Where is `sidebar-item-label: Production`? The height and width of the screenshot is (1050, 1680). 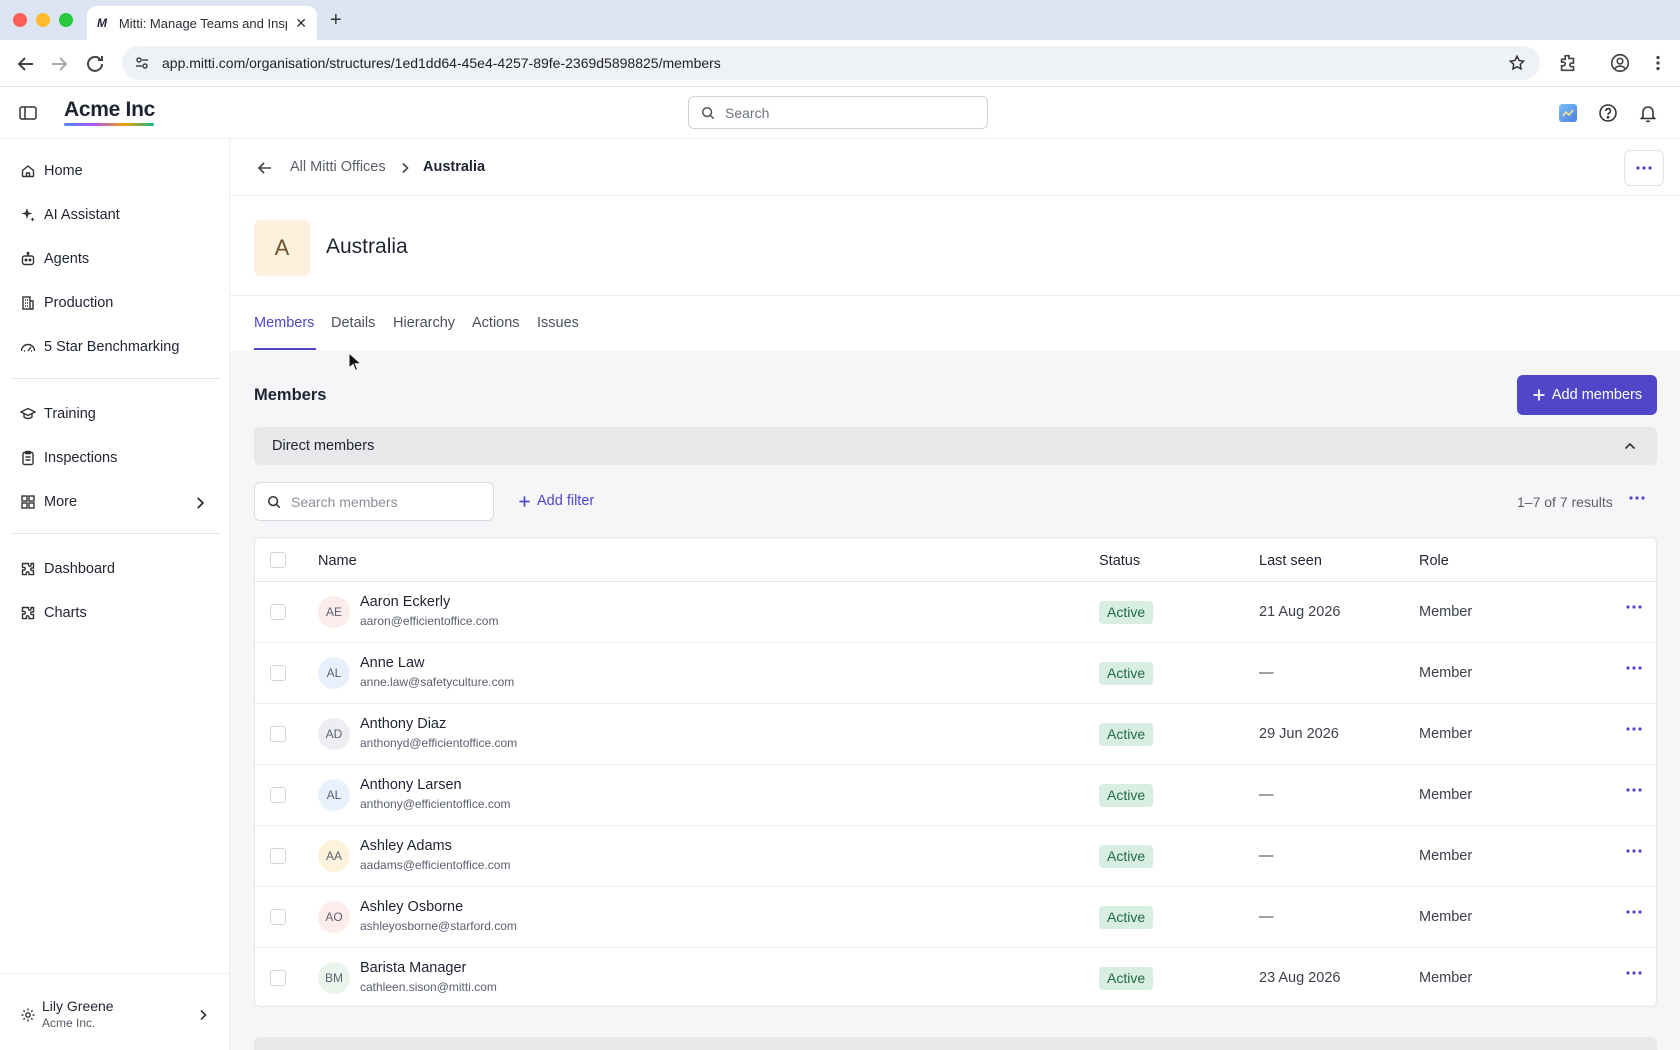
sidebar-item-label: Production is located at coordinates (79, 303).